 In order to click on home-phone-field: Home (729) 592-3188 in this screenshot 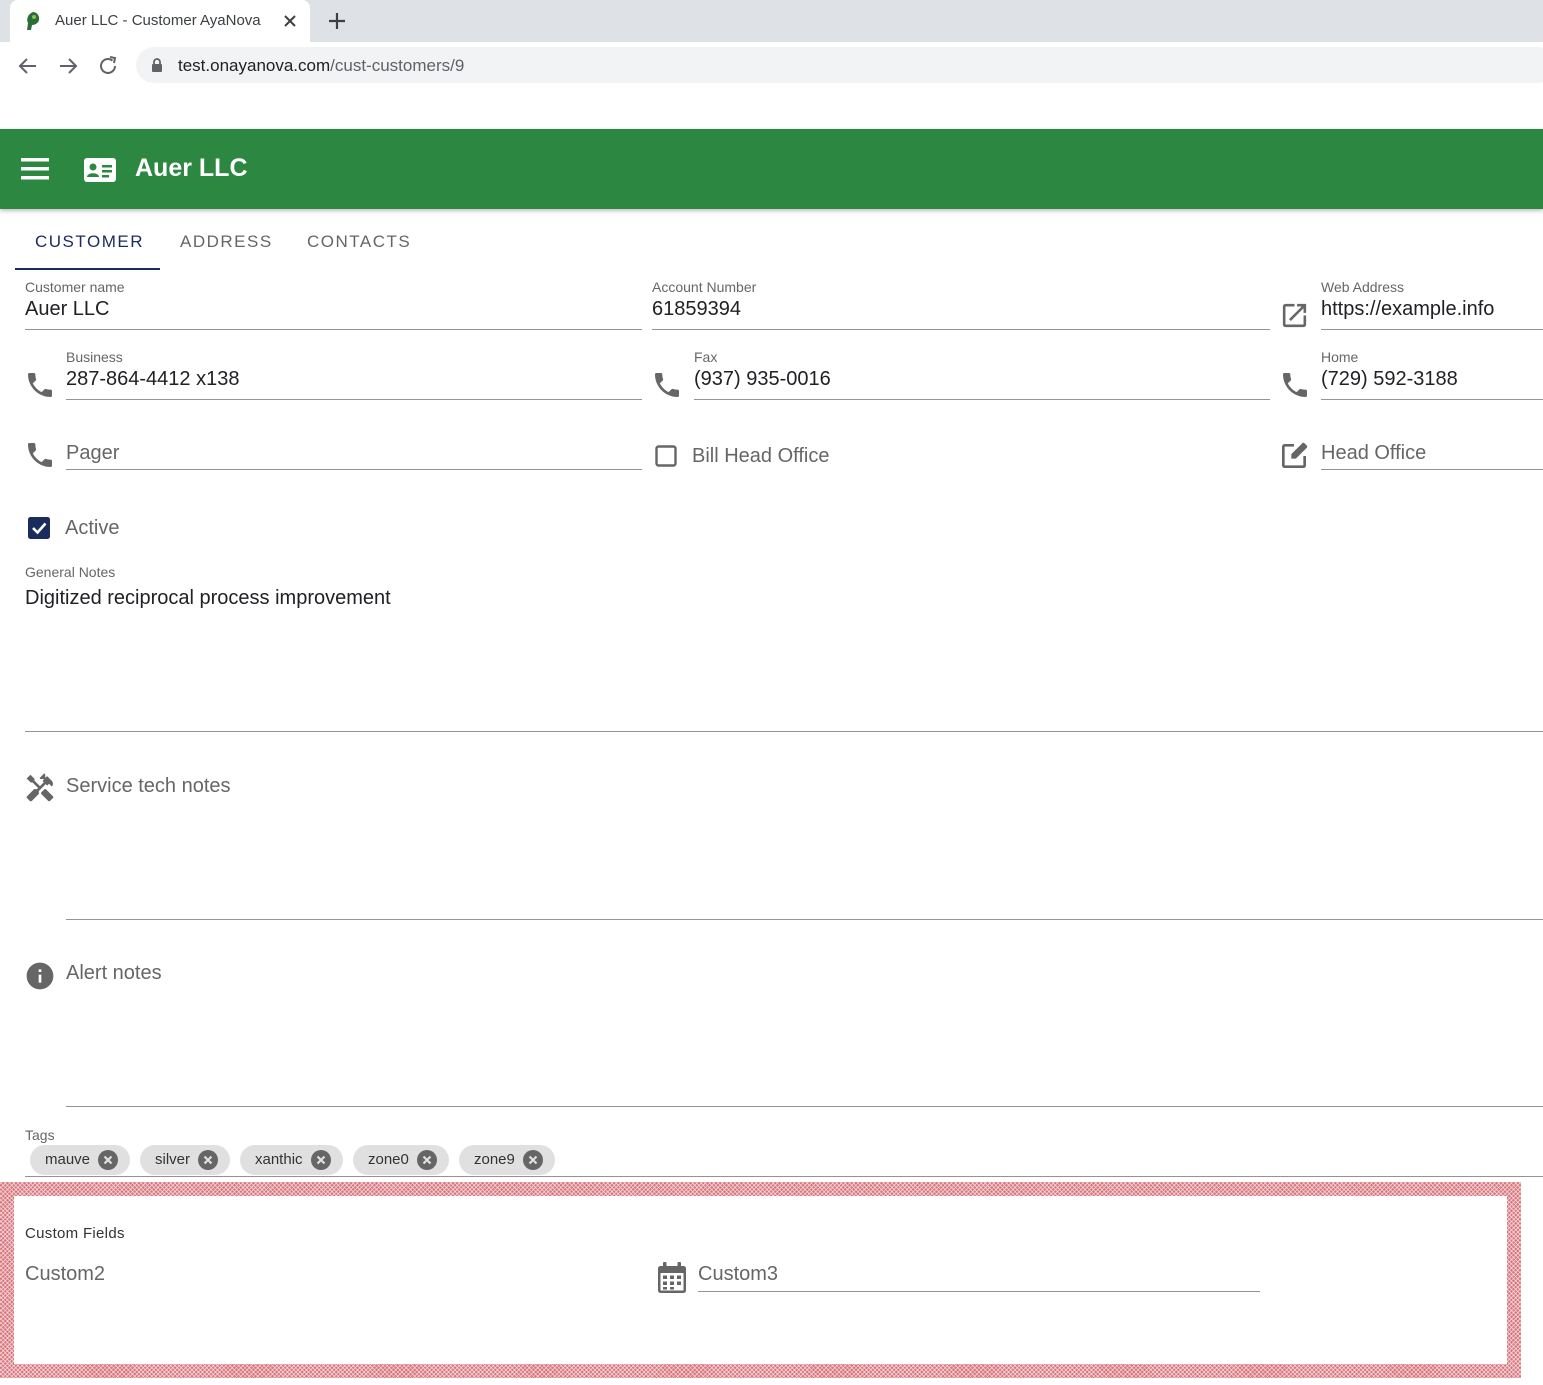, I will do `click(1432, 374)`.